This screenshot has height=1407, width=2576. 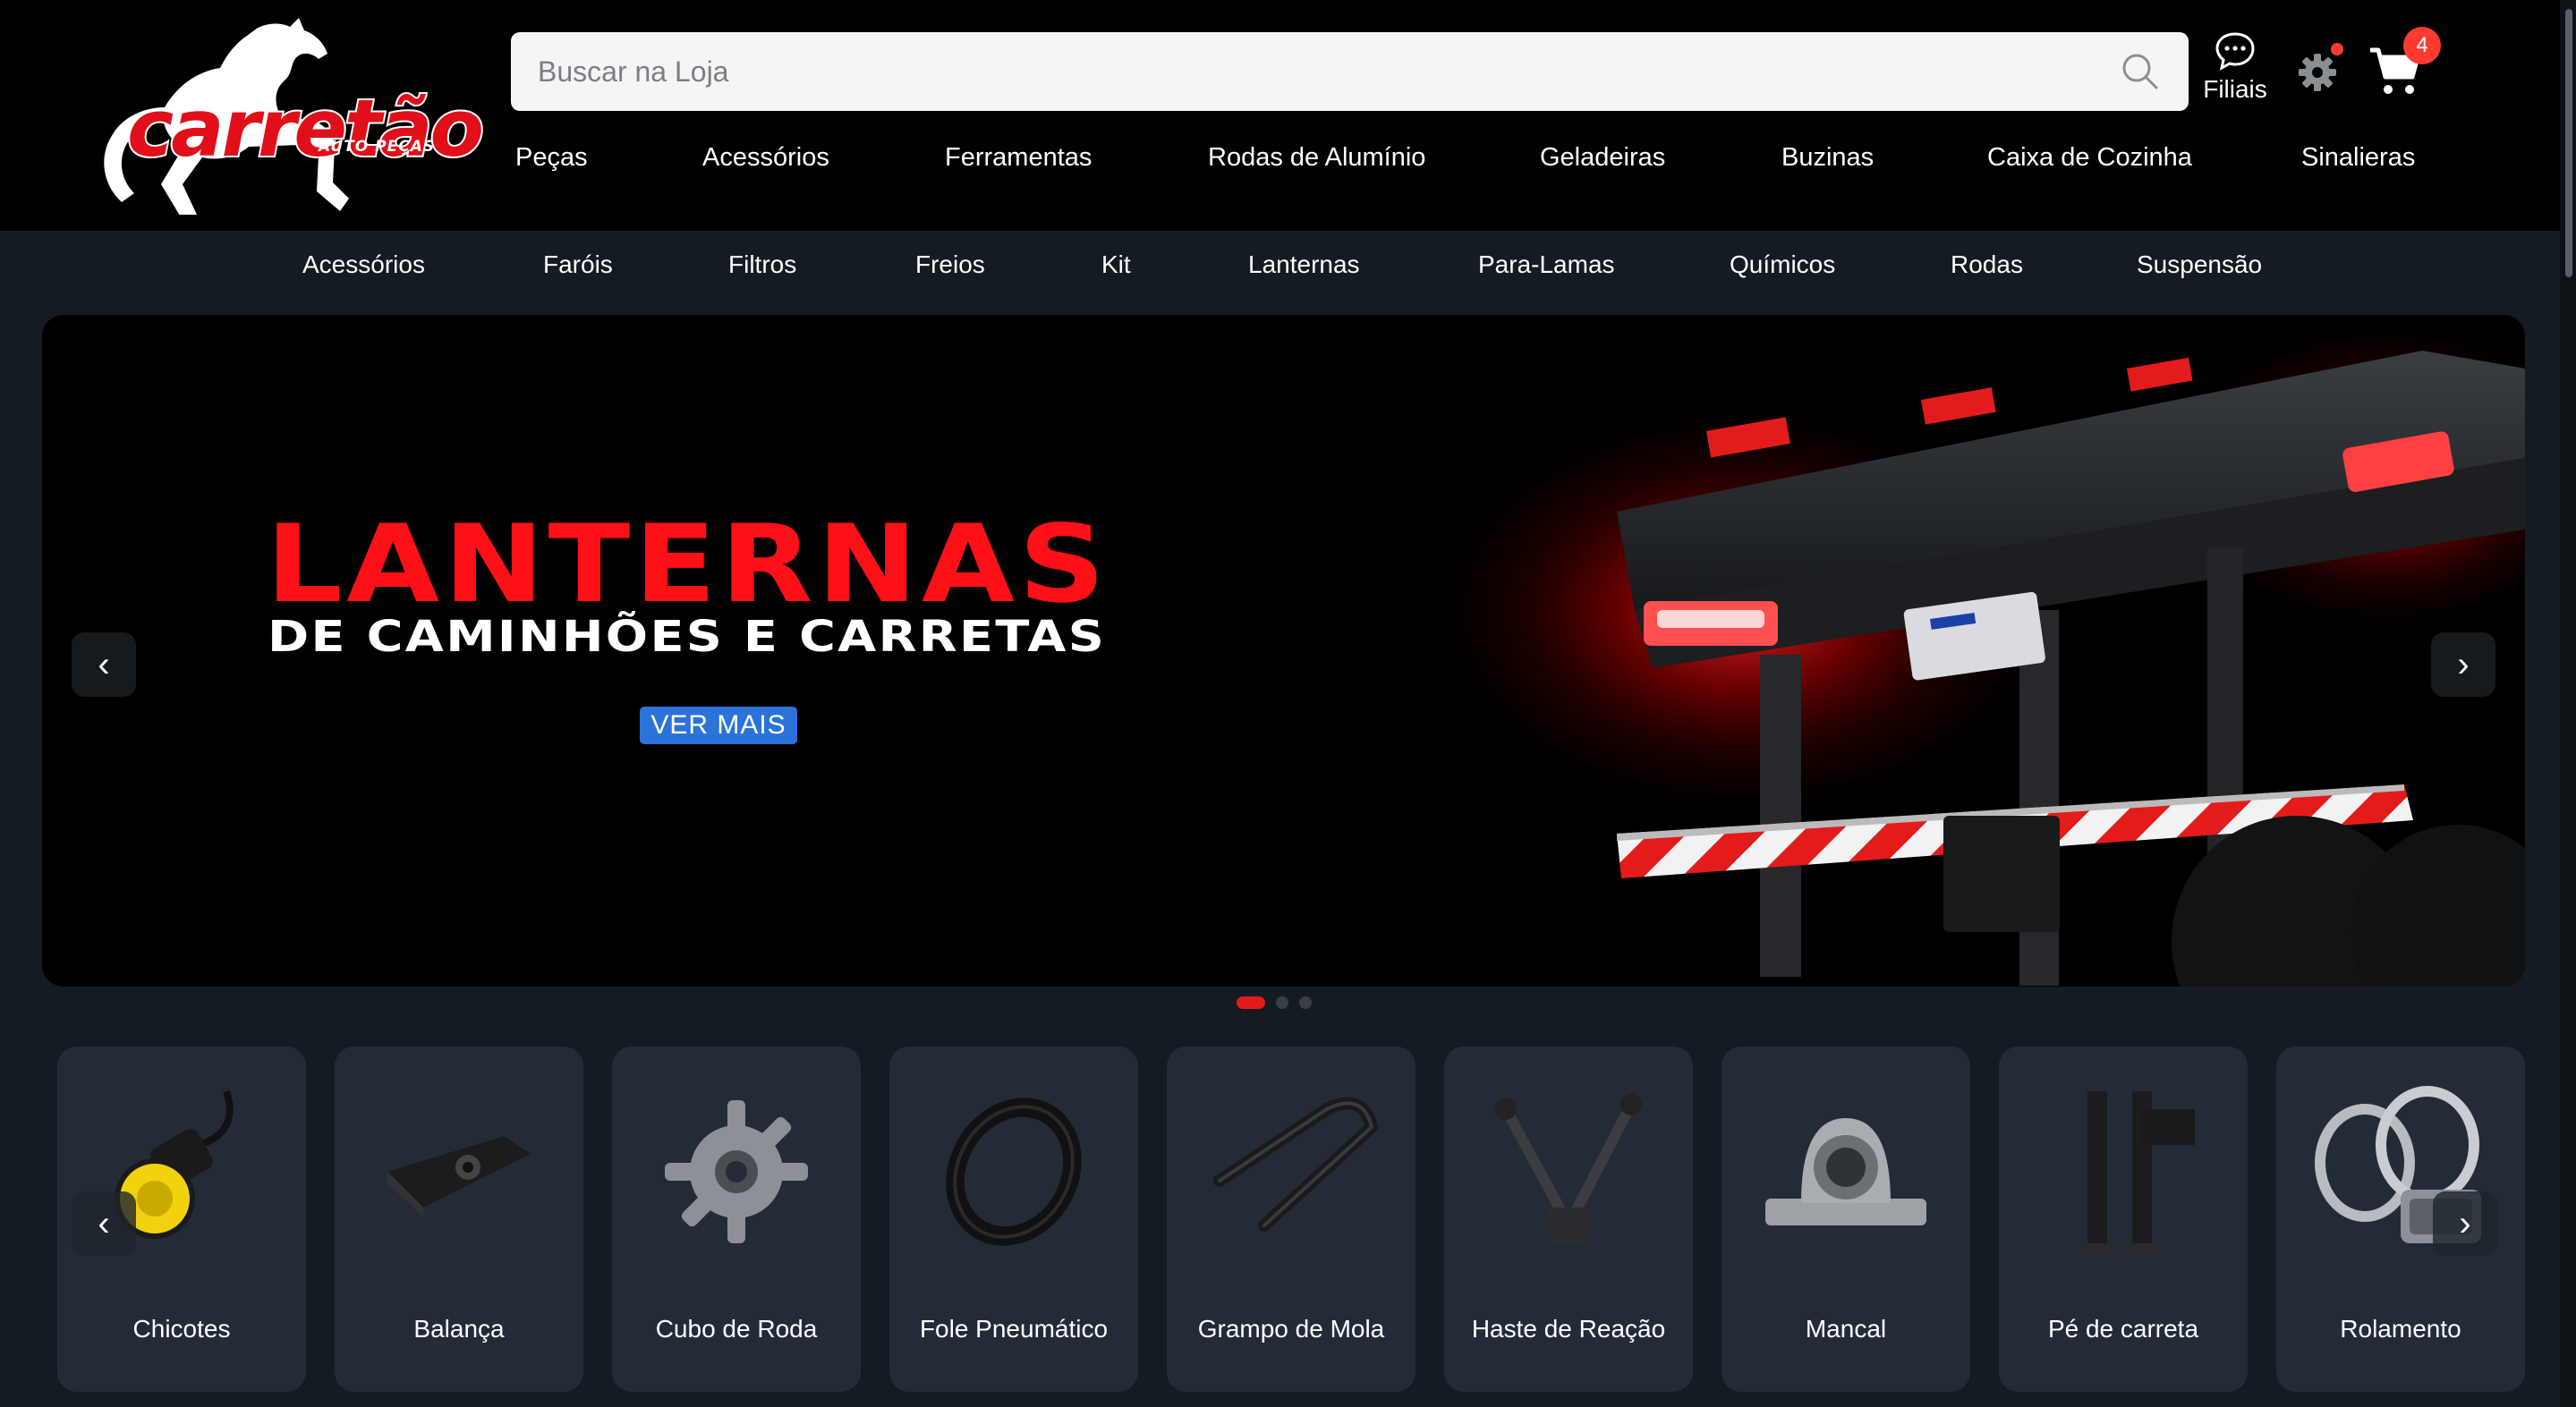 I want to click on category-label: Pé de carreta, so click(x=2123, y=1329).